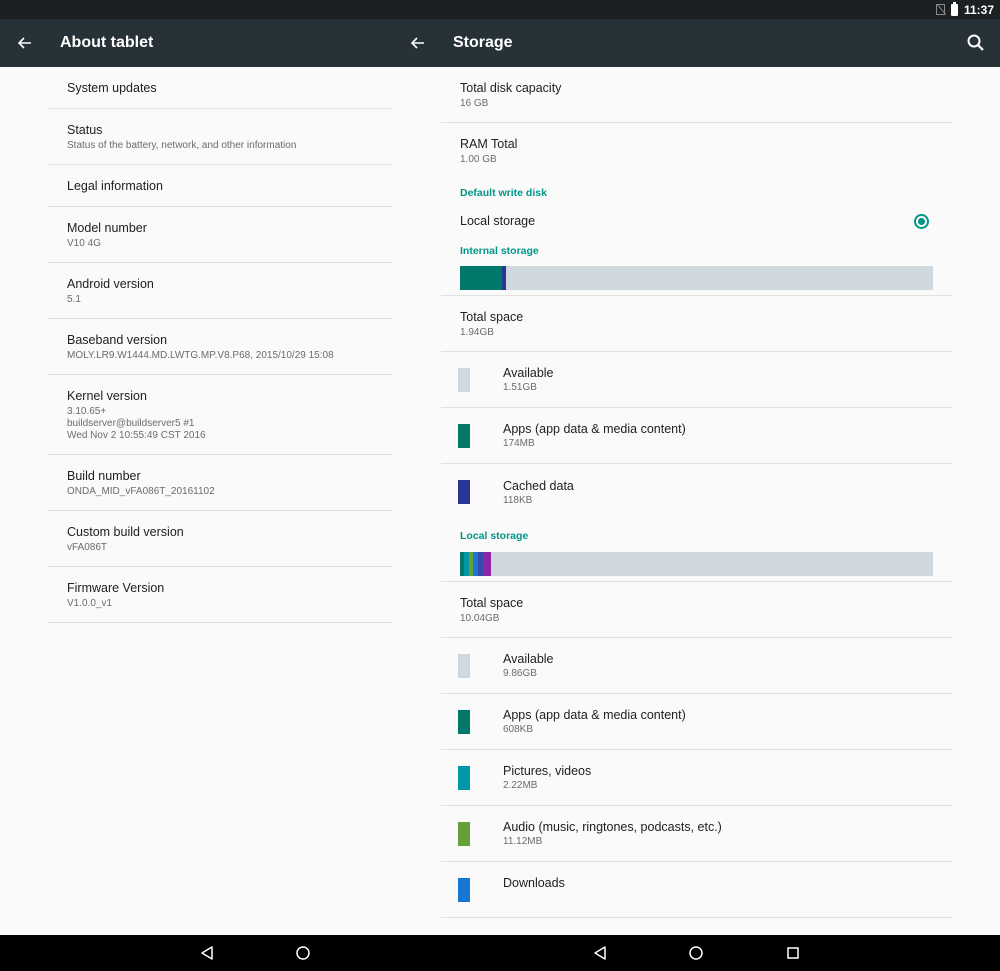 The height and width of the screenshot is (971, 1000). What do you see at coordinates (696, 778) in the screenshot?
I see `local-pictures-videos-item: Pictures, videos 2.22MB` at bounding box center [696, 778].